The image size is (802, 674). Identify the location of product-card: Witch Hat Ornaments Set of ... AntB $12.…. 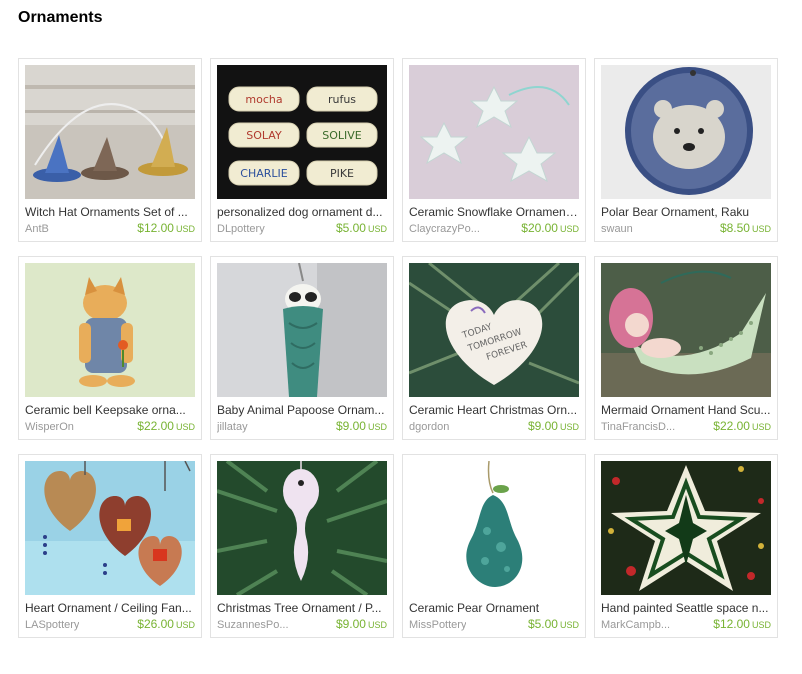
(110, 150).